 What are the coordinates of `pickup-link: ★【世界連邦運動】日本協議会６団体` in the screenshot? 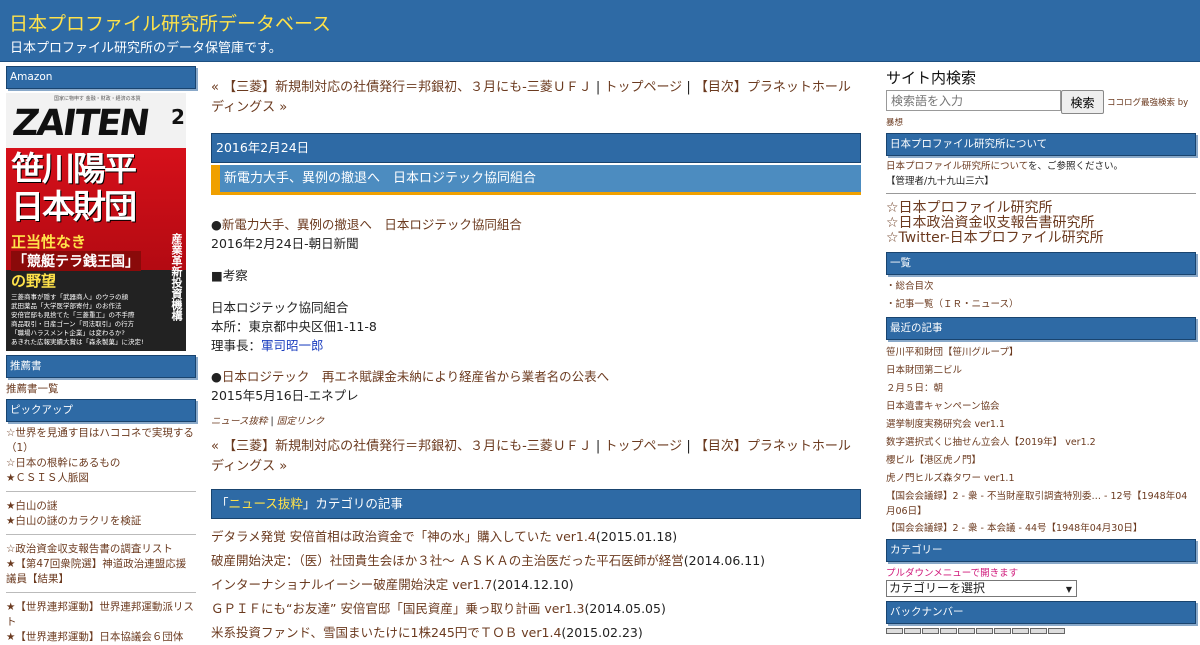 It's located at (101, 637).